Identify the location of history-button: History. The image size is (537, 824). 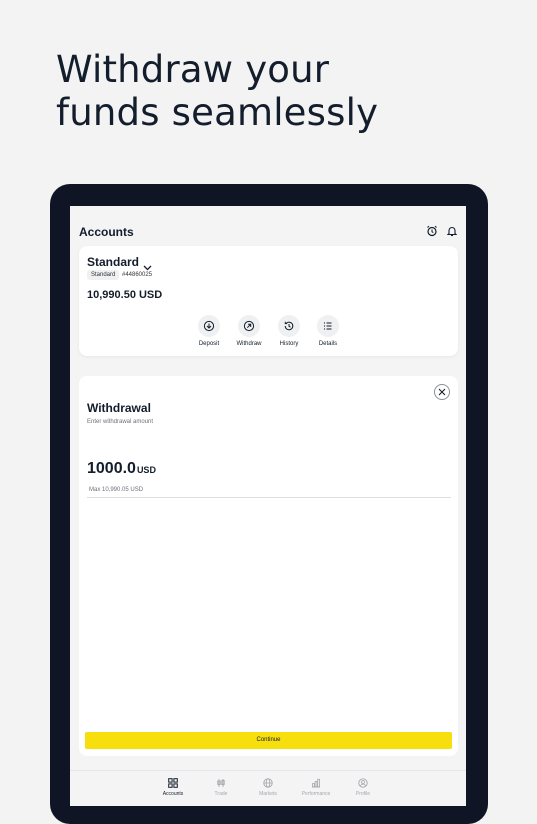
(289, 331).